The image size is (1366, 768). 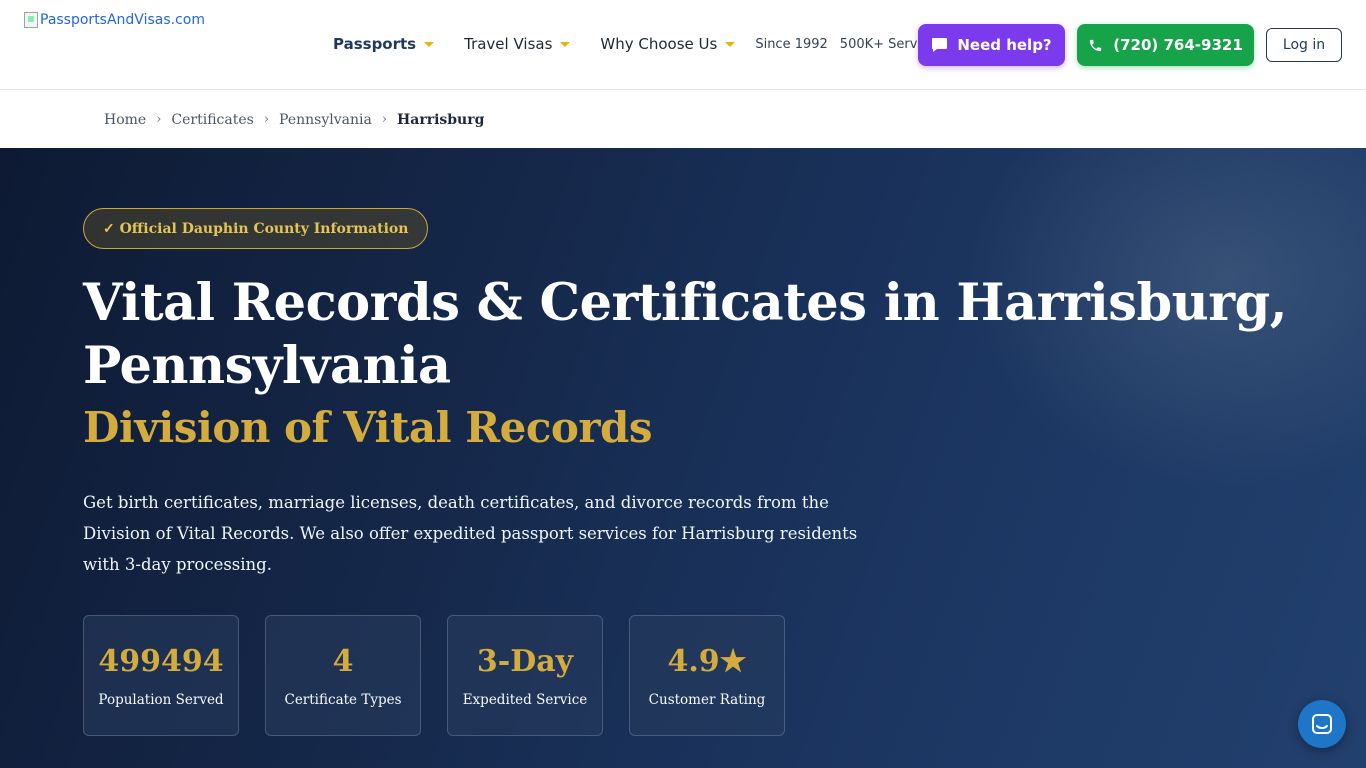 I want to click on stat-card-expedited: 3-Day Expedited Service, so click(x=525, y=675).